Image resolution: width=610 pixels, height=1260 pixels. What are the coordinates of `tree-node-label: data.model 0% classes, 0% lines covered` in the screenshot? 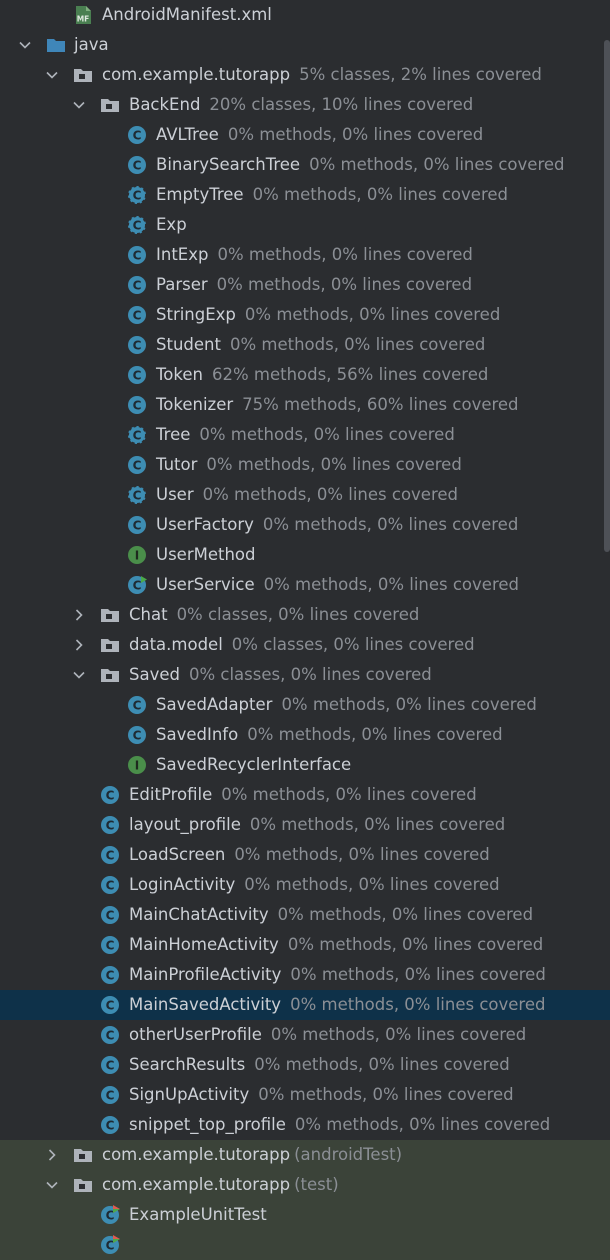 It's located at (302, 645).